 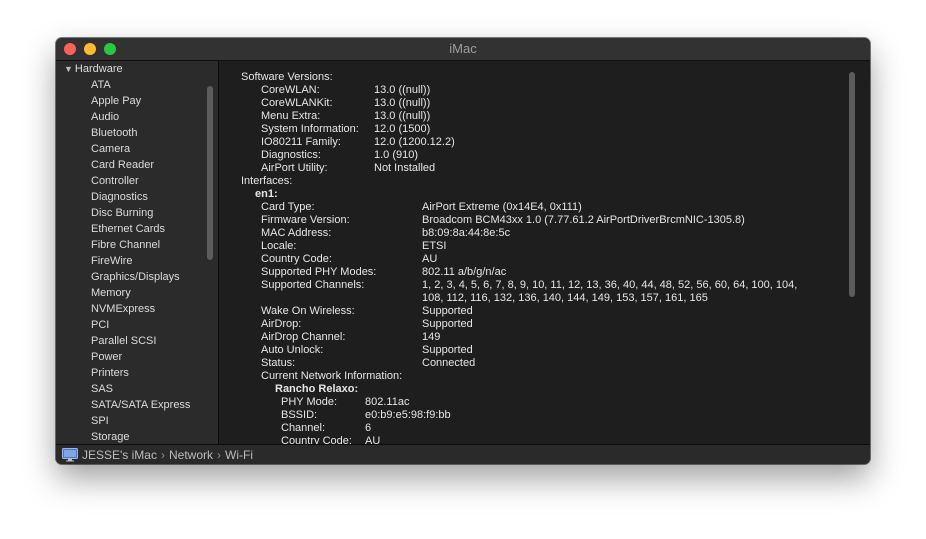 What do you see at coordinates (301, 142) in the screenshot?
I see `detail-key: IO80211 Family:` at bounding box center [301, 142].